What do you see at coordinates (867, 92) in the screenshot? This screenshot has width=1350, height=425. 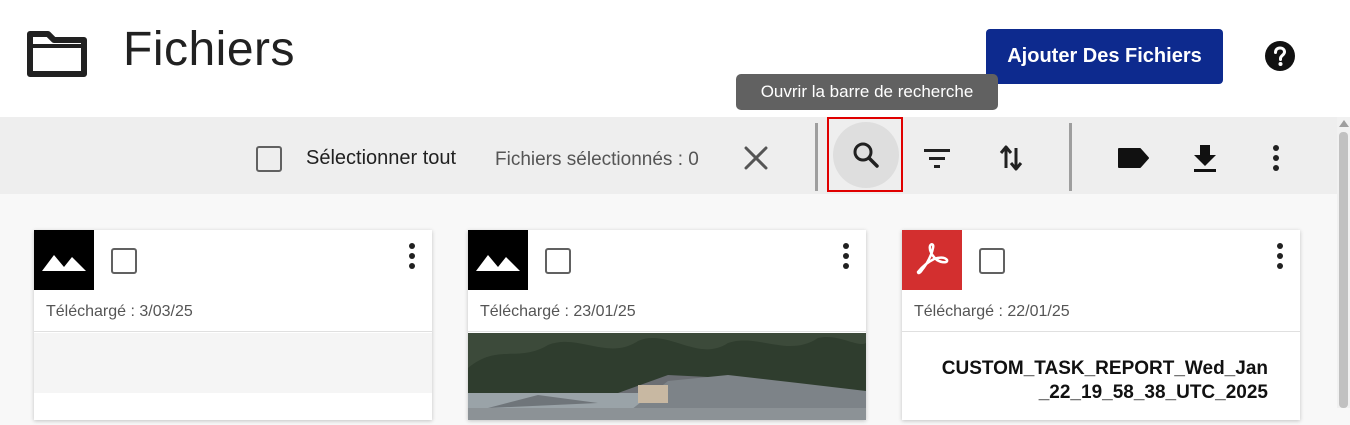 I see `search-tooltip: Ouvrir la barre de recherche` at bounding box center [867, 92].